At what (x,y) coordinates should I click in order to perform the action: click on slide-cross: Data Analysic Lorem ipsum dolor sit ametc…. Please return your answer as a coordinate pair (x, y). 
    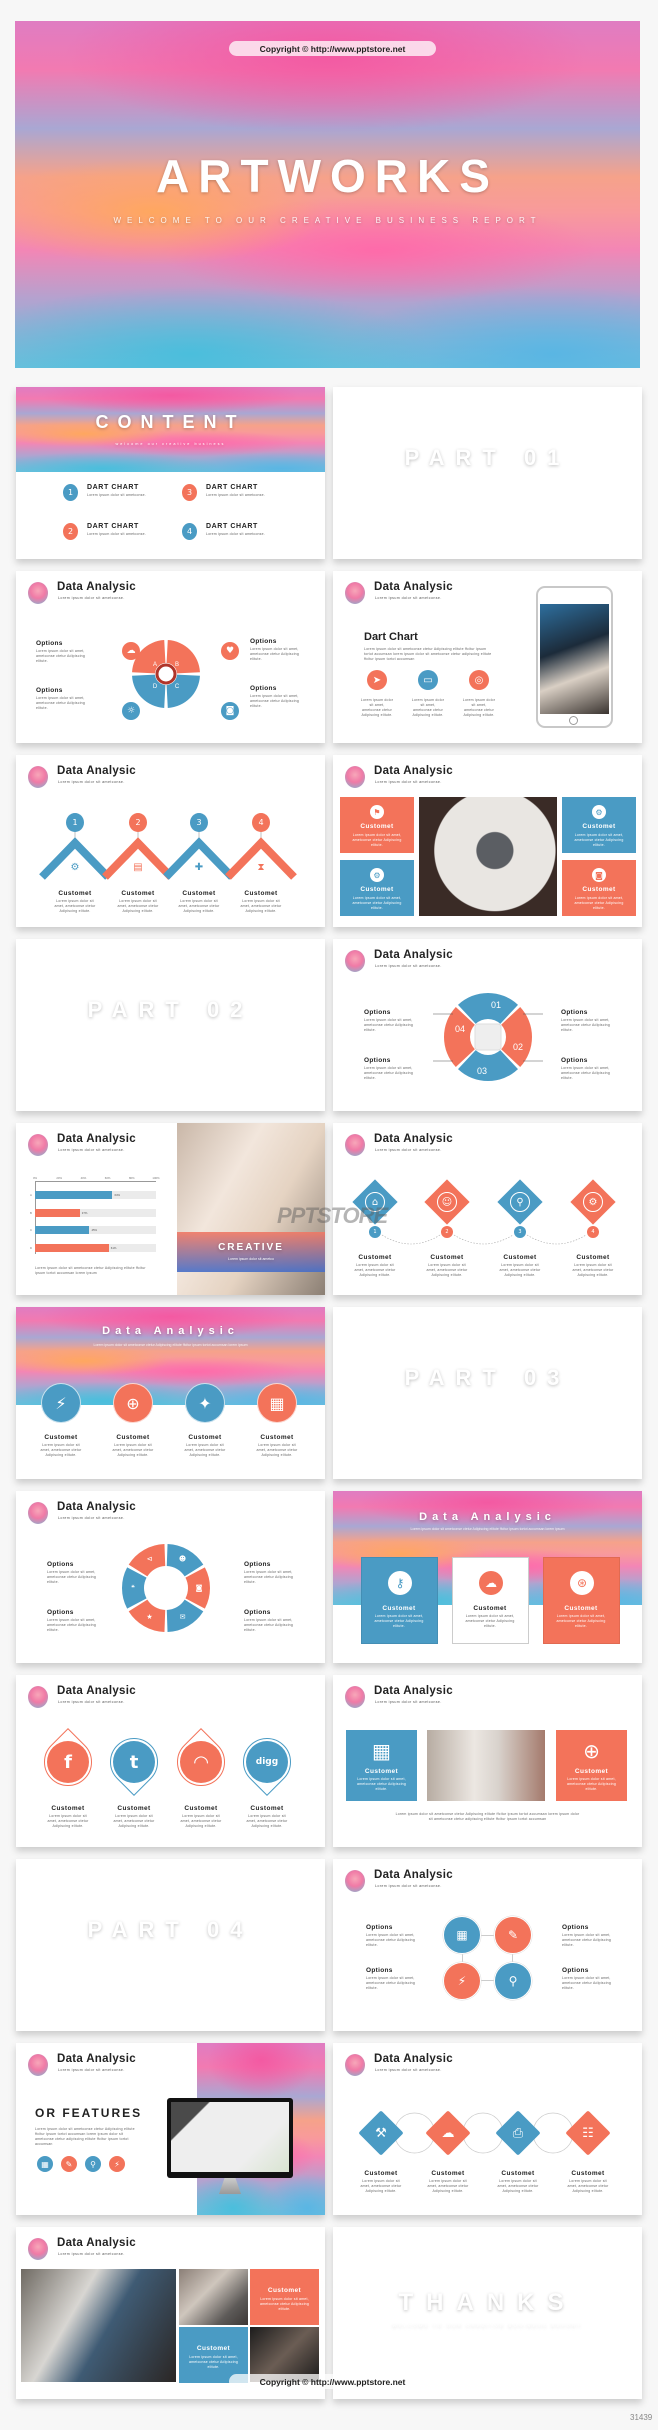
    Looking at the image, I should click on (487, 1945).